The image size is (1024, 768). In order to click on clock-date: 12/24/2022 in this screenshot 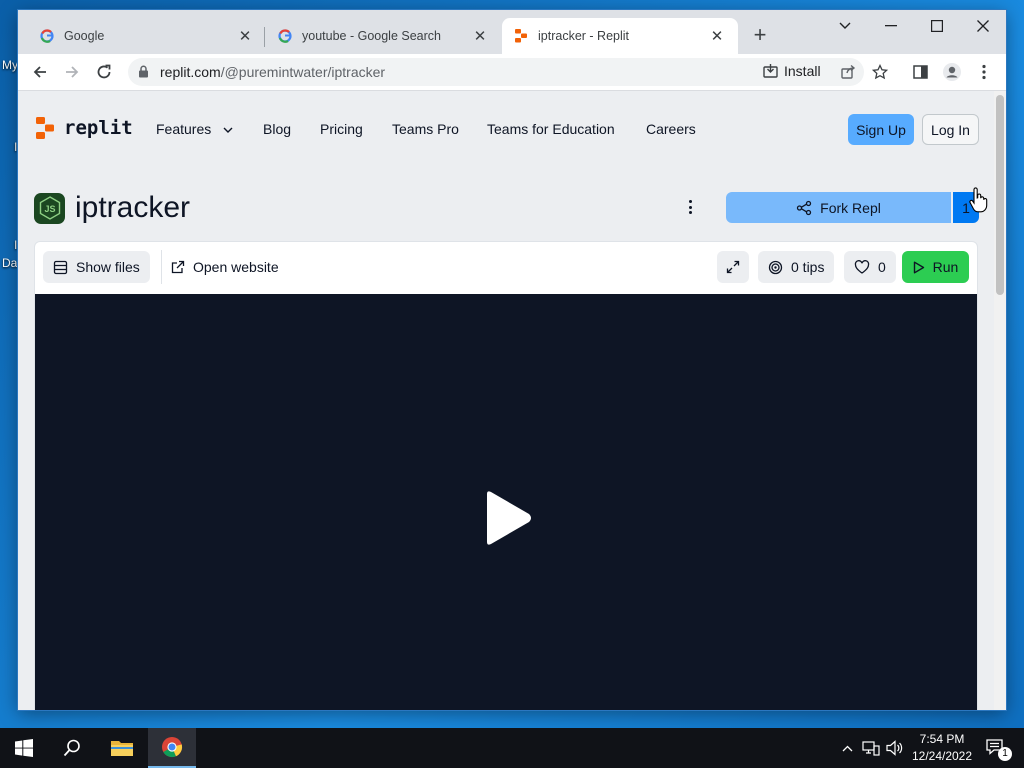, I will do `click(942, 756)`.